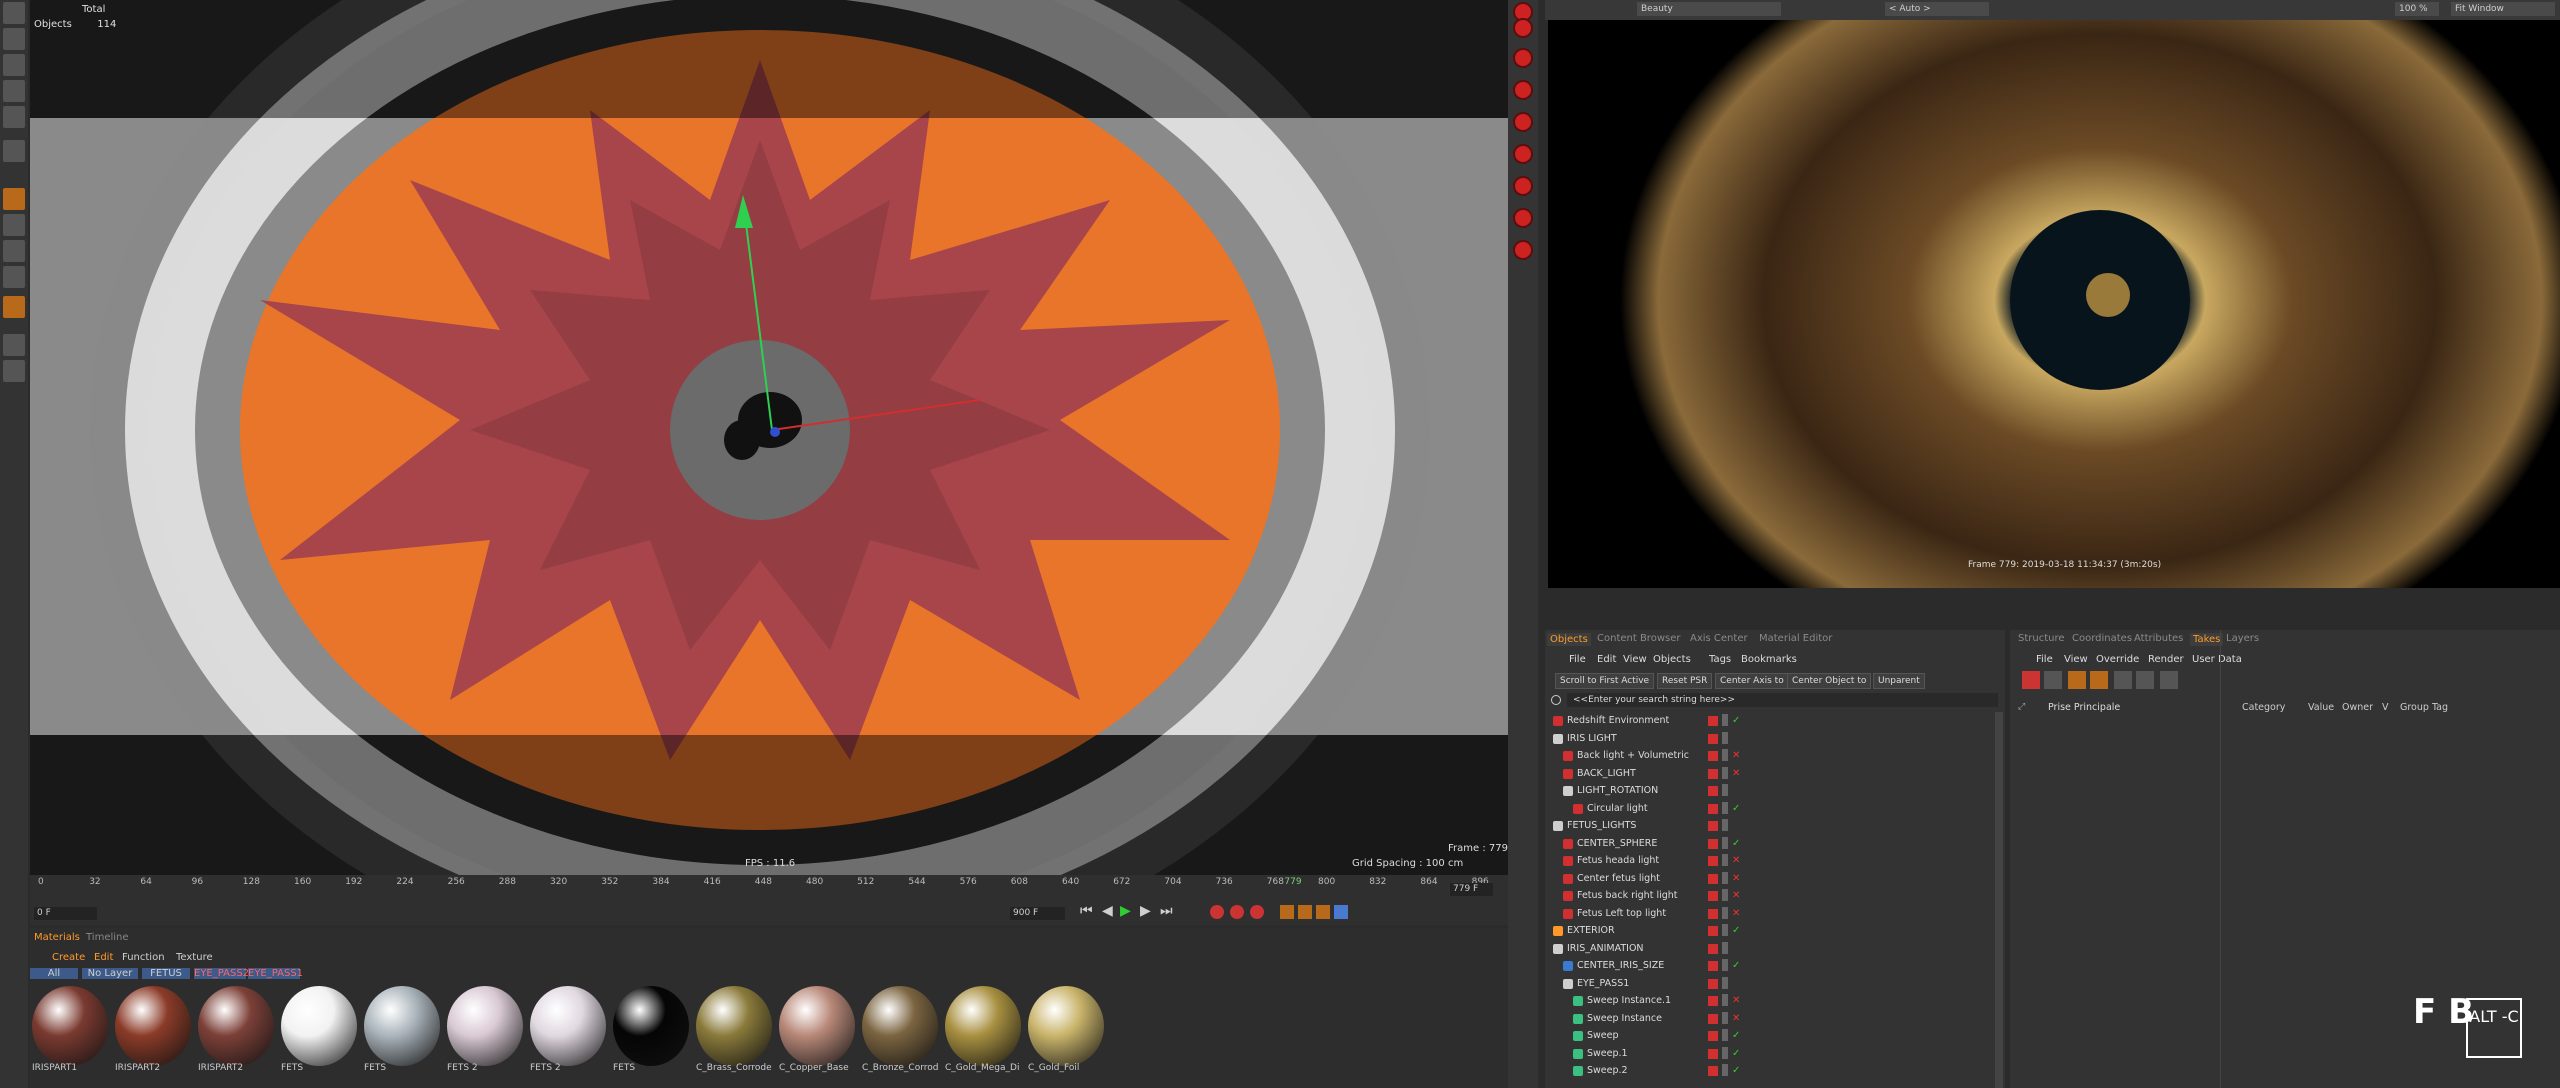 This screenshot has height=1088, width=2560. I want to click on tab-materials: Materials, so click(57, 937).